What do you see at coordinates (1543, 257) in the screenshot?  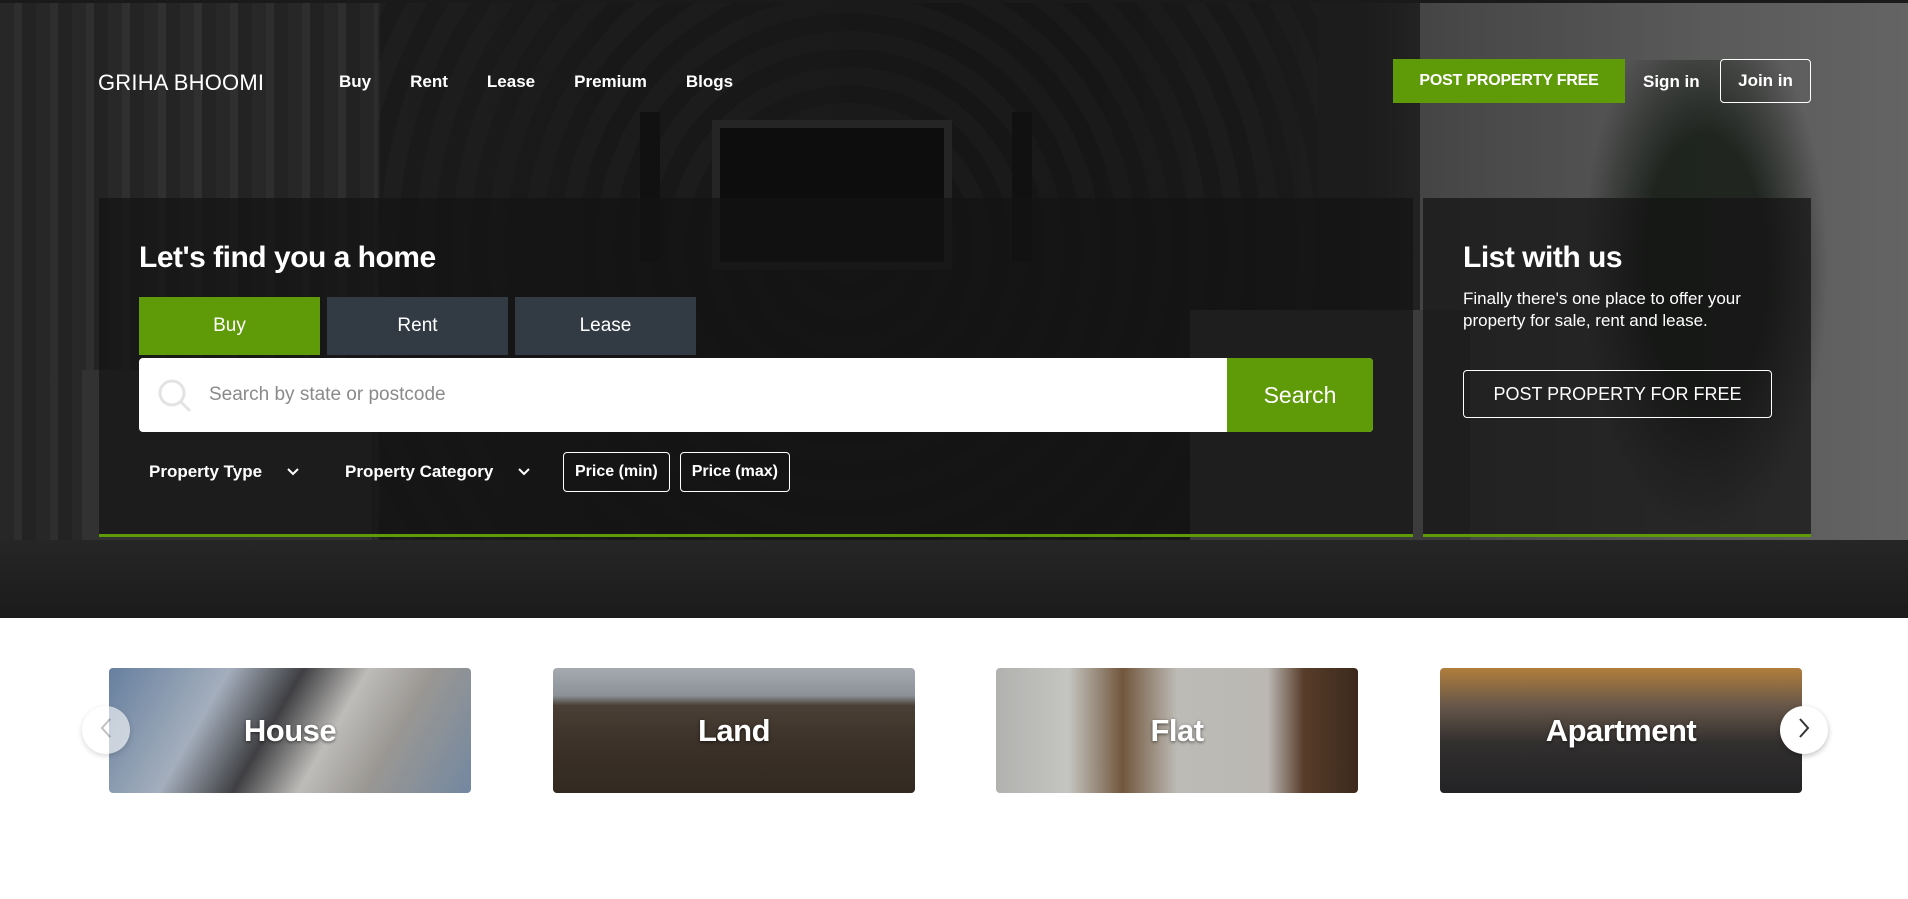 I see `list-title: List with us` at bounding box center [1543, 257].